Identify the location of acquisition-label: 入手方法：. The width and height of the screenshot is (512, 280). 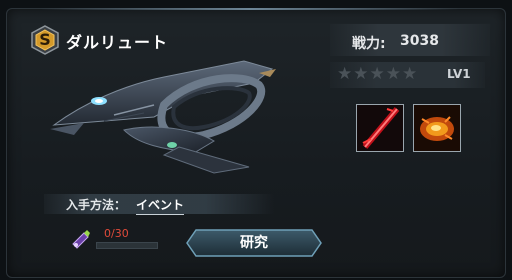
(96, 205).